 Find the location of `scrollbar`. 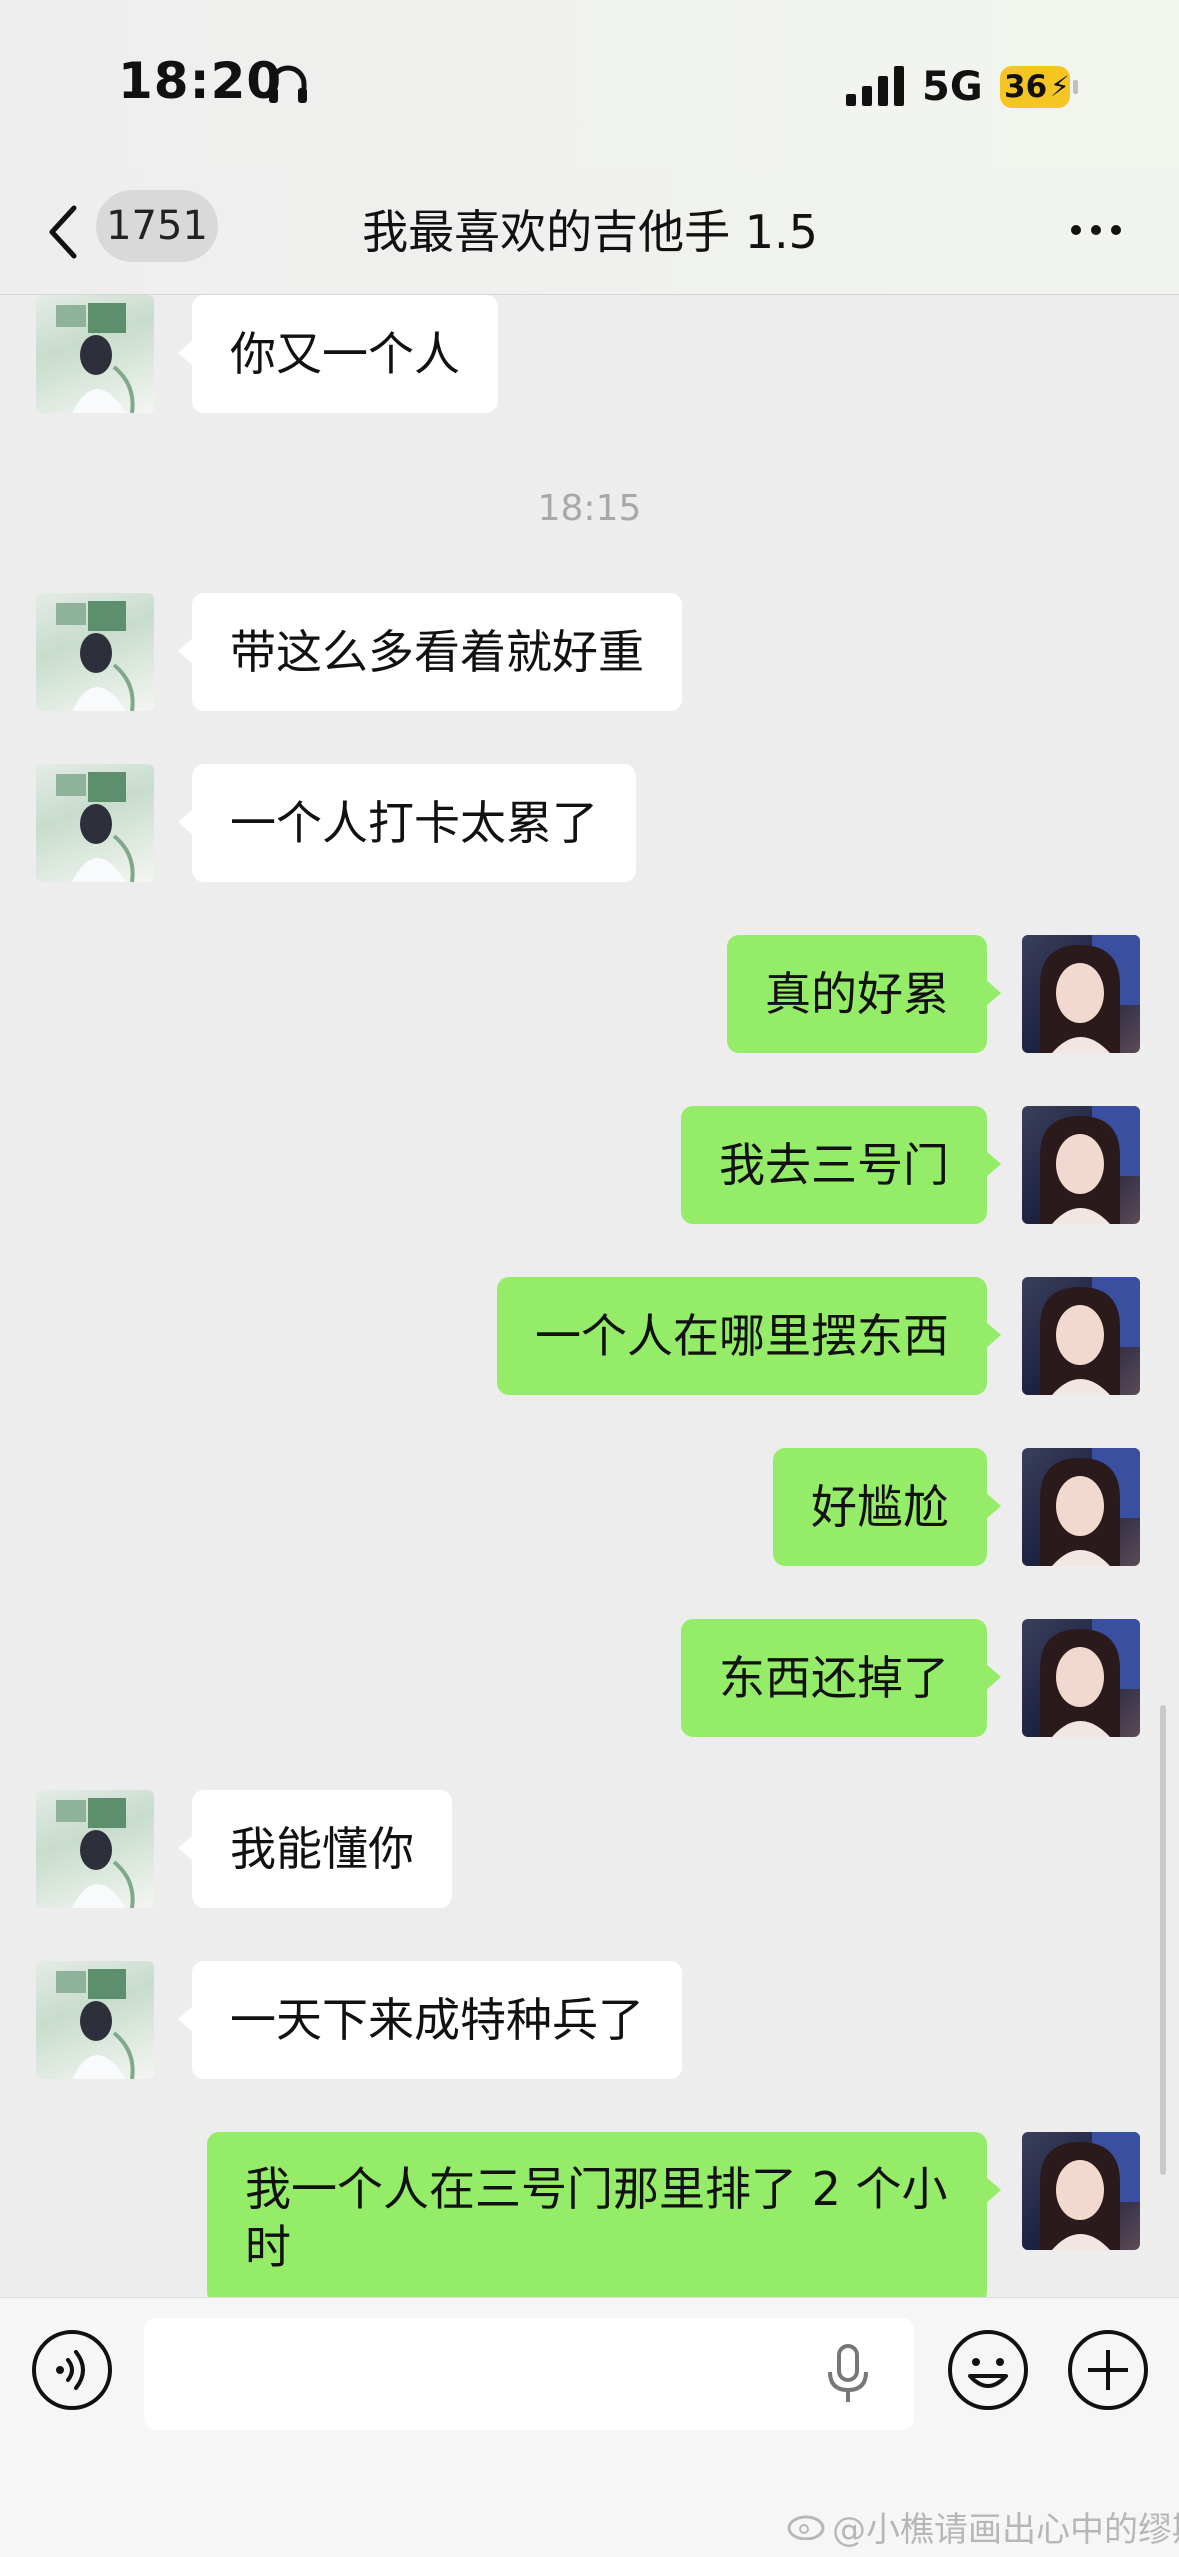

scrollbar is located at coordinates (1163, 1940).